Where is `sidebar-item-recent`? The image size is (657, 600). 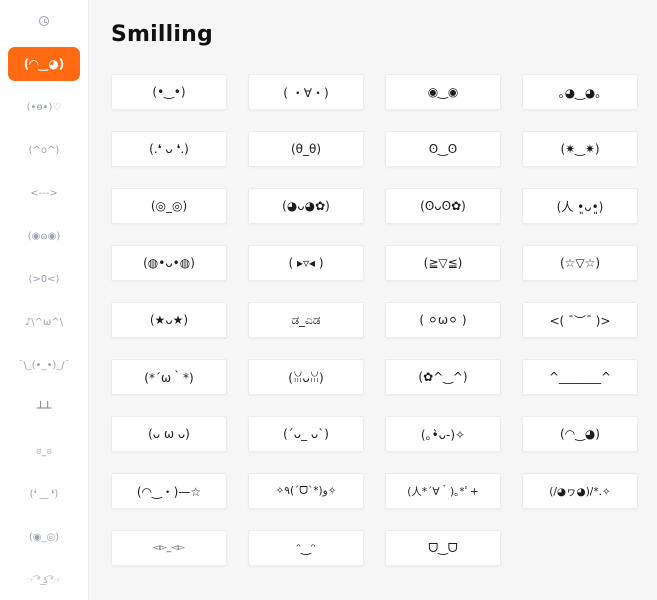
sidebar-item-recent is located at coordinates (44, 21).